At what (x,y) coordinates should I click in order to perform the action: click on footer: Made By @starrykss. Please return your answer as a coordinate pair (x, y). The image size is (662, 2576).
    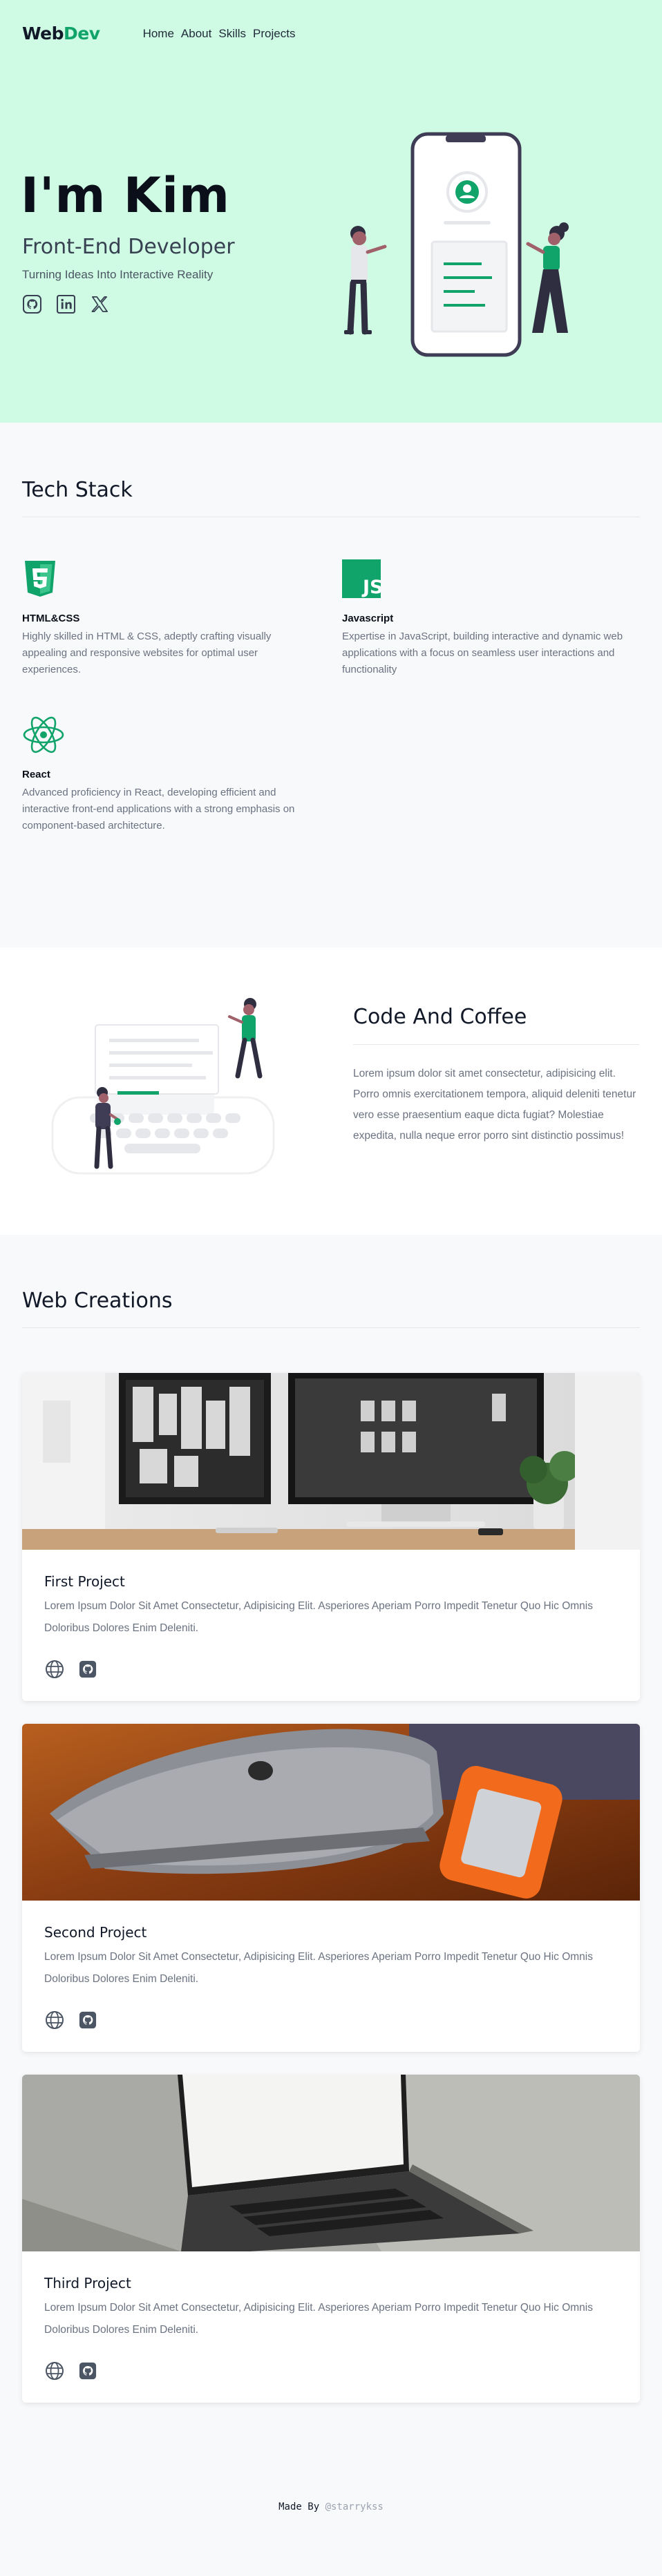
    Looking at the image, I should click on (331, 2506).